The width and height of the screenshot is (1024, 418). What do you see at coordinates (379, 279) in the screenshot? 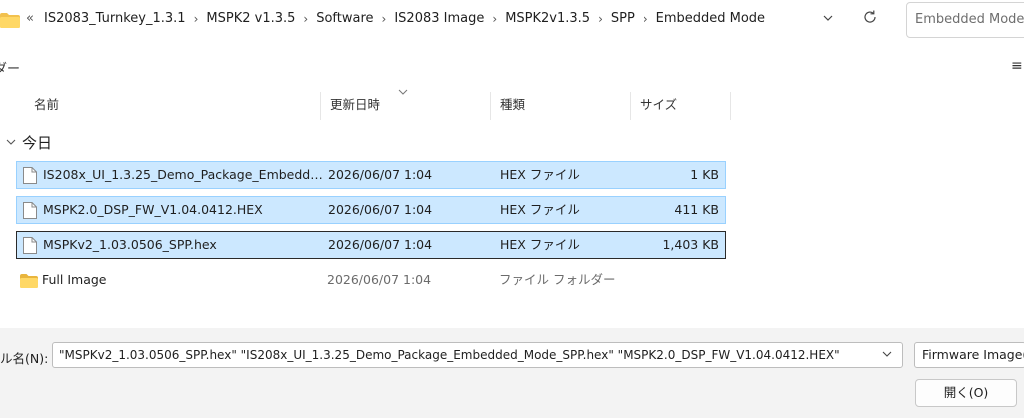
I see `folder-date: 2026/06/07 1:04` at bounding box center [379, 279].